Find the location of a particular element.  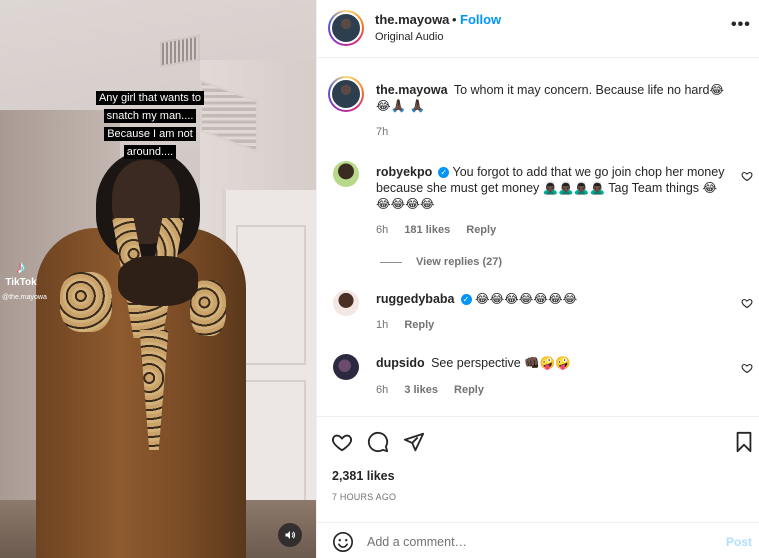

comment-likes: 3 likes is located at coordinates (421, 390).